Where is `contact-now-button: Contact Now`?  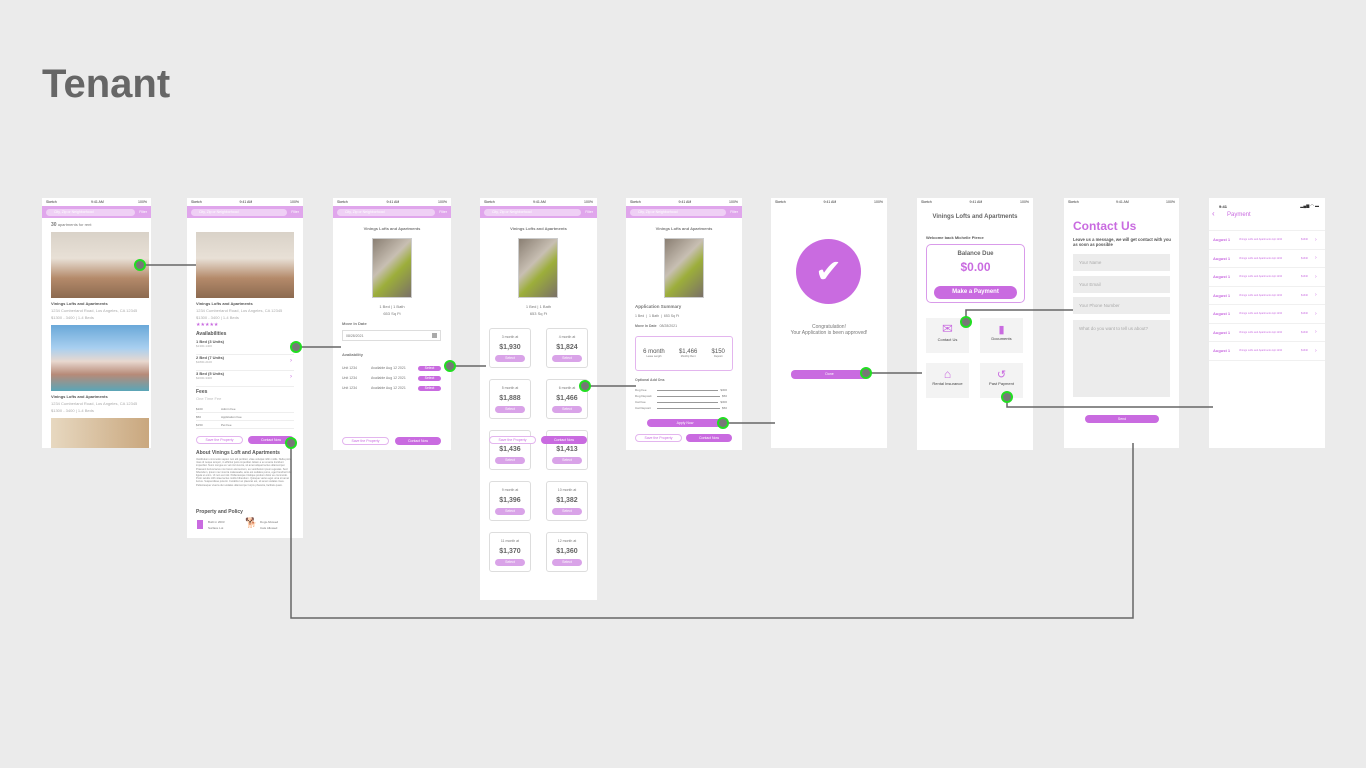 contact-now-button: Contact Now is located at coordinates (564, 440).